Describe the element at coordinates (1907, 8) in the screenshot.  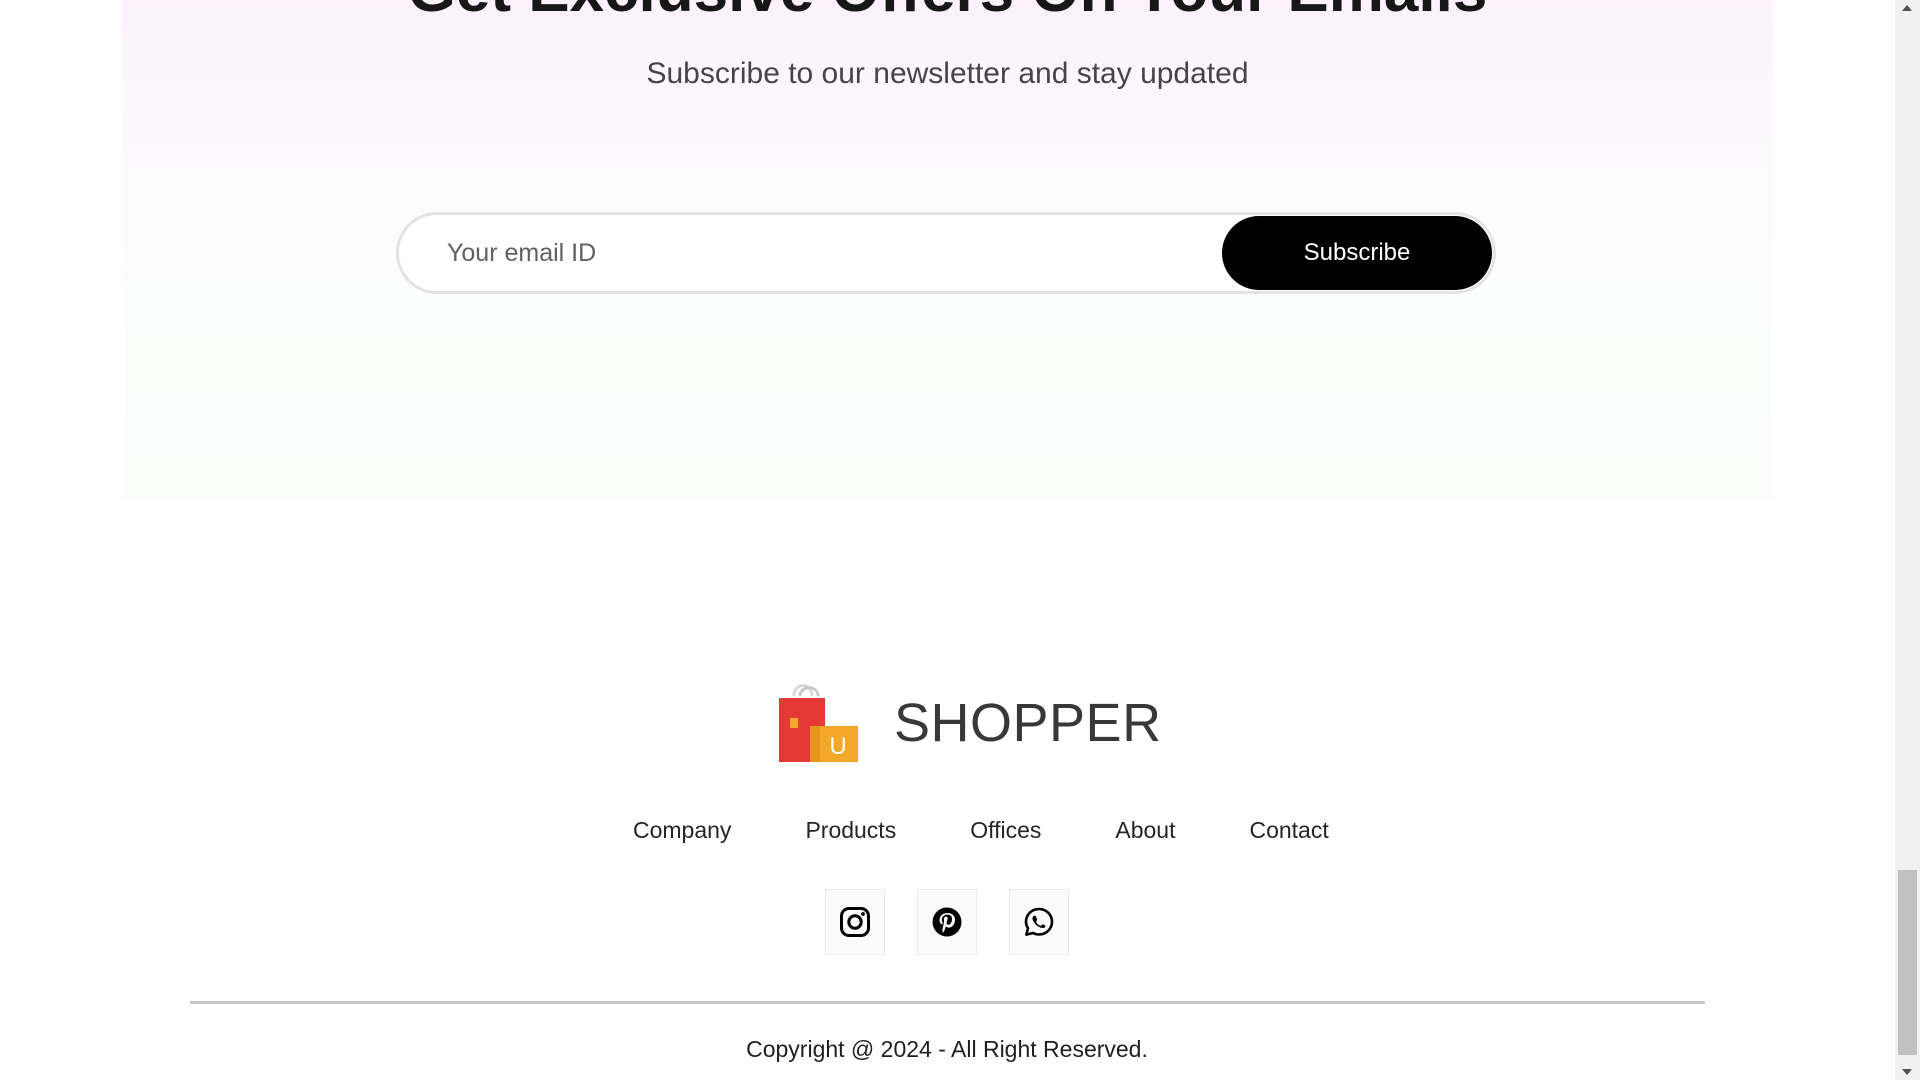
I see `scroll-up-arrow-icon` at that location.